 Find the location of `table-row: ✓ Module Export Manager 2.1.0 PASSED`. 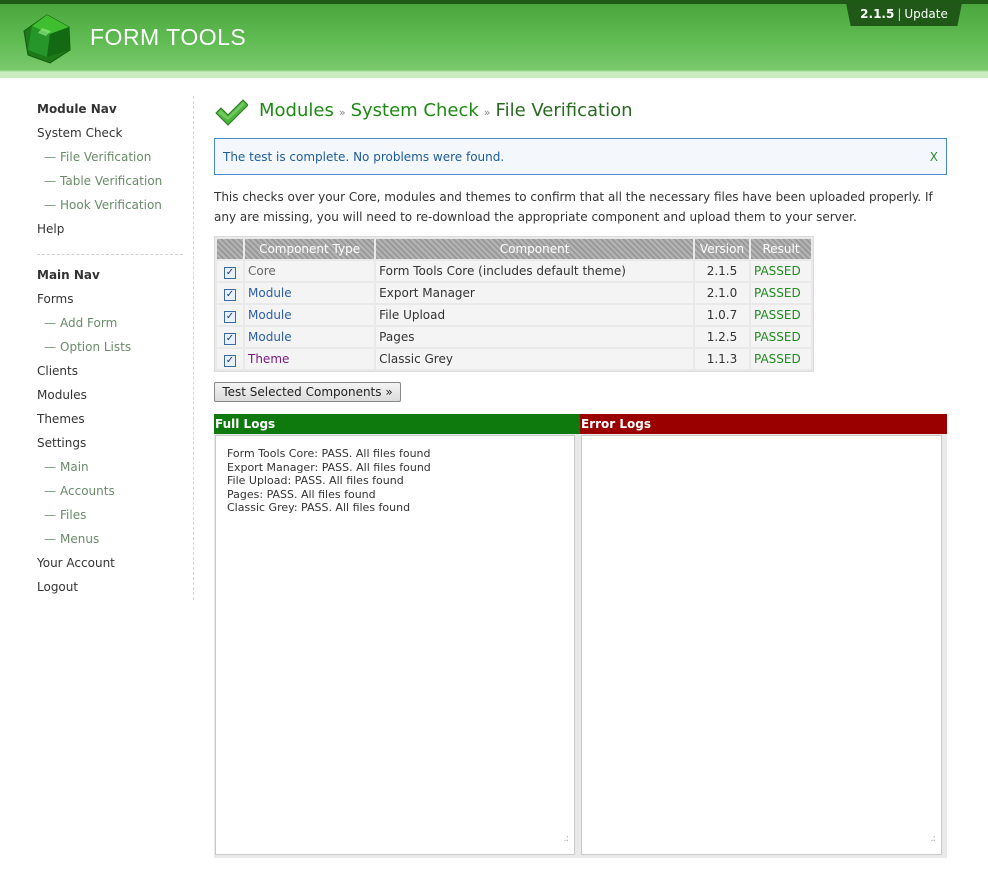

table-row: ✓ Module Export Manager 2.1.0 PASSED is located at coordinates (514, 293).